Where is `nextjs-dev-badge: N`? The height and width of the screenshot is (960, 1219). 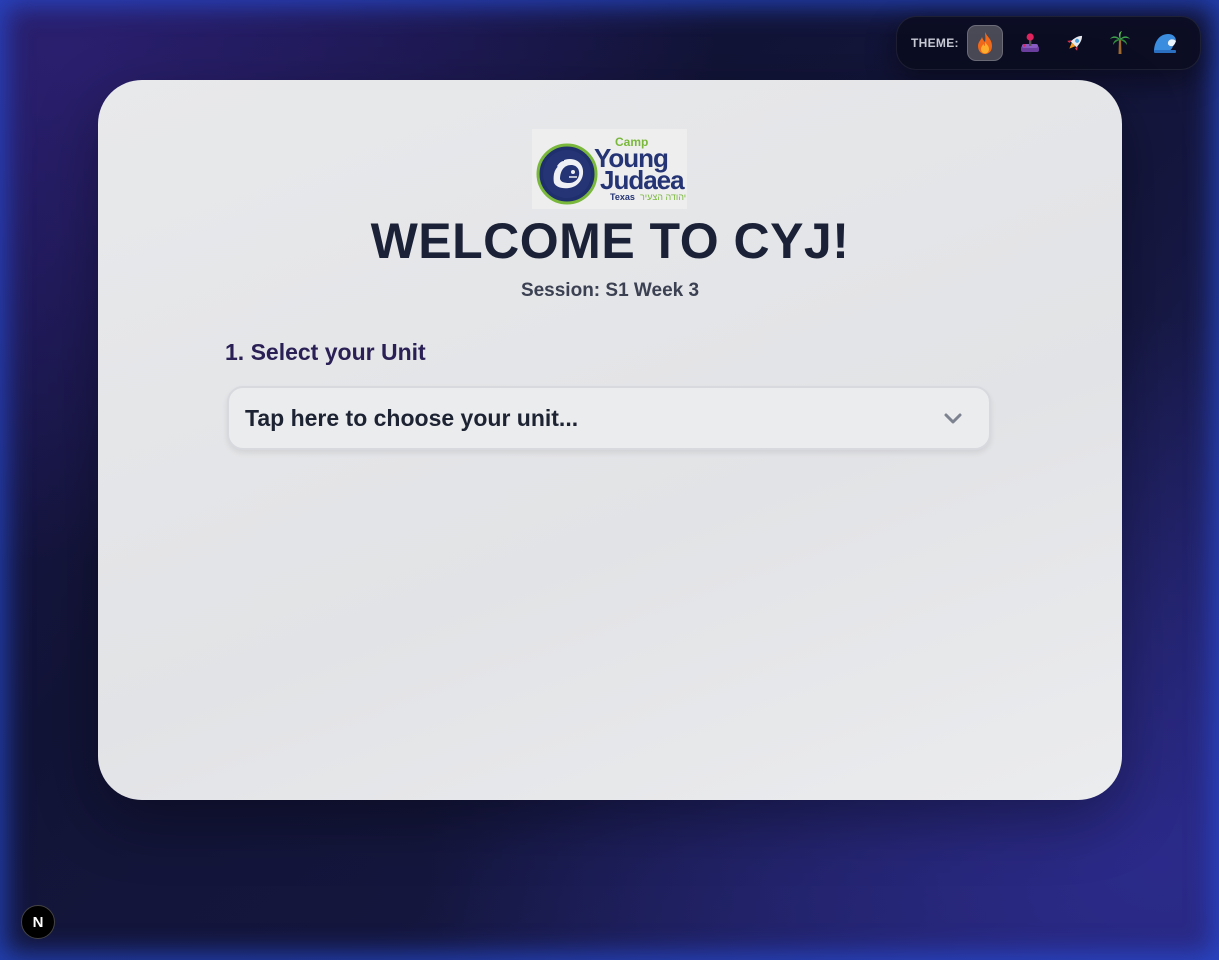
nextjs-dev-badge: N is located at coordinates (38, 922).